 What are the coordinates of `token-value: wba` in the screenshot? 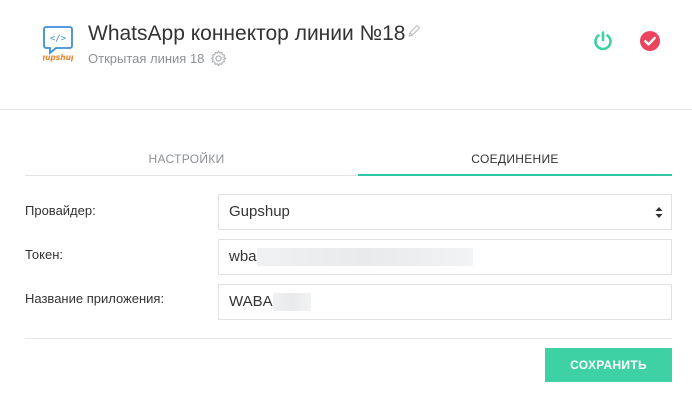 It's located at (243, 256).